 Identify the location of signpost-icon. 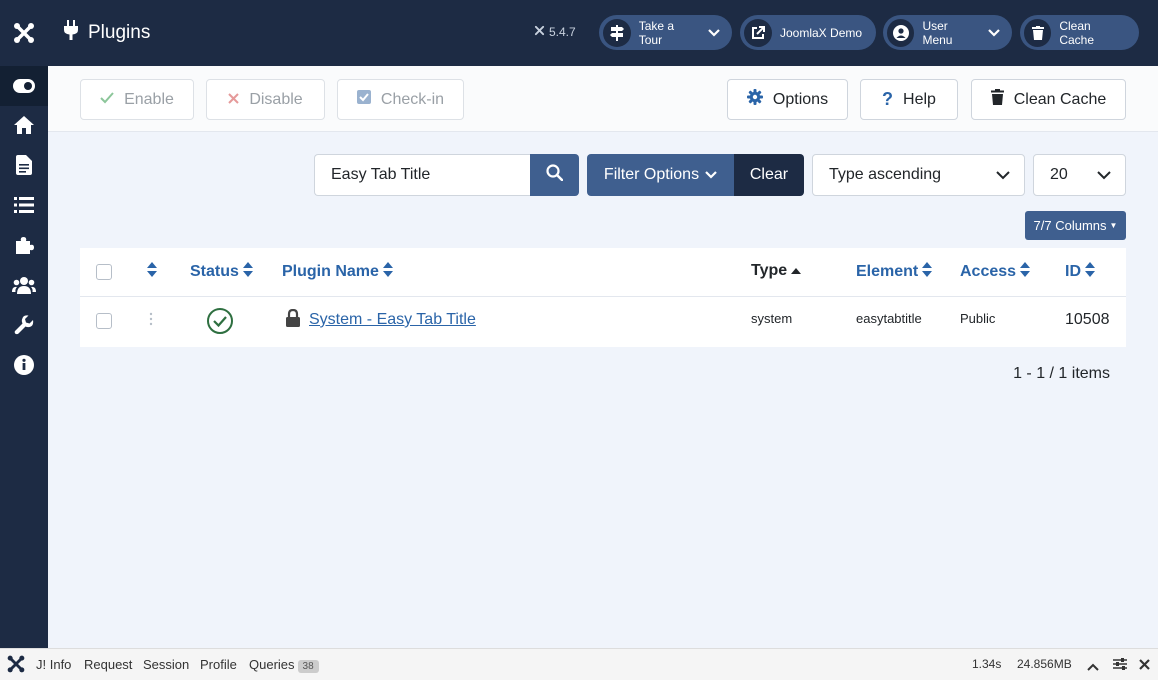
(617, 32).